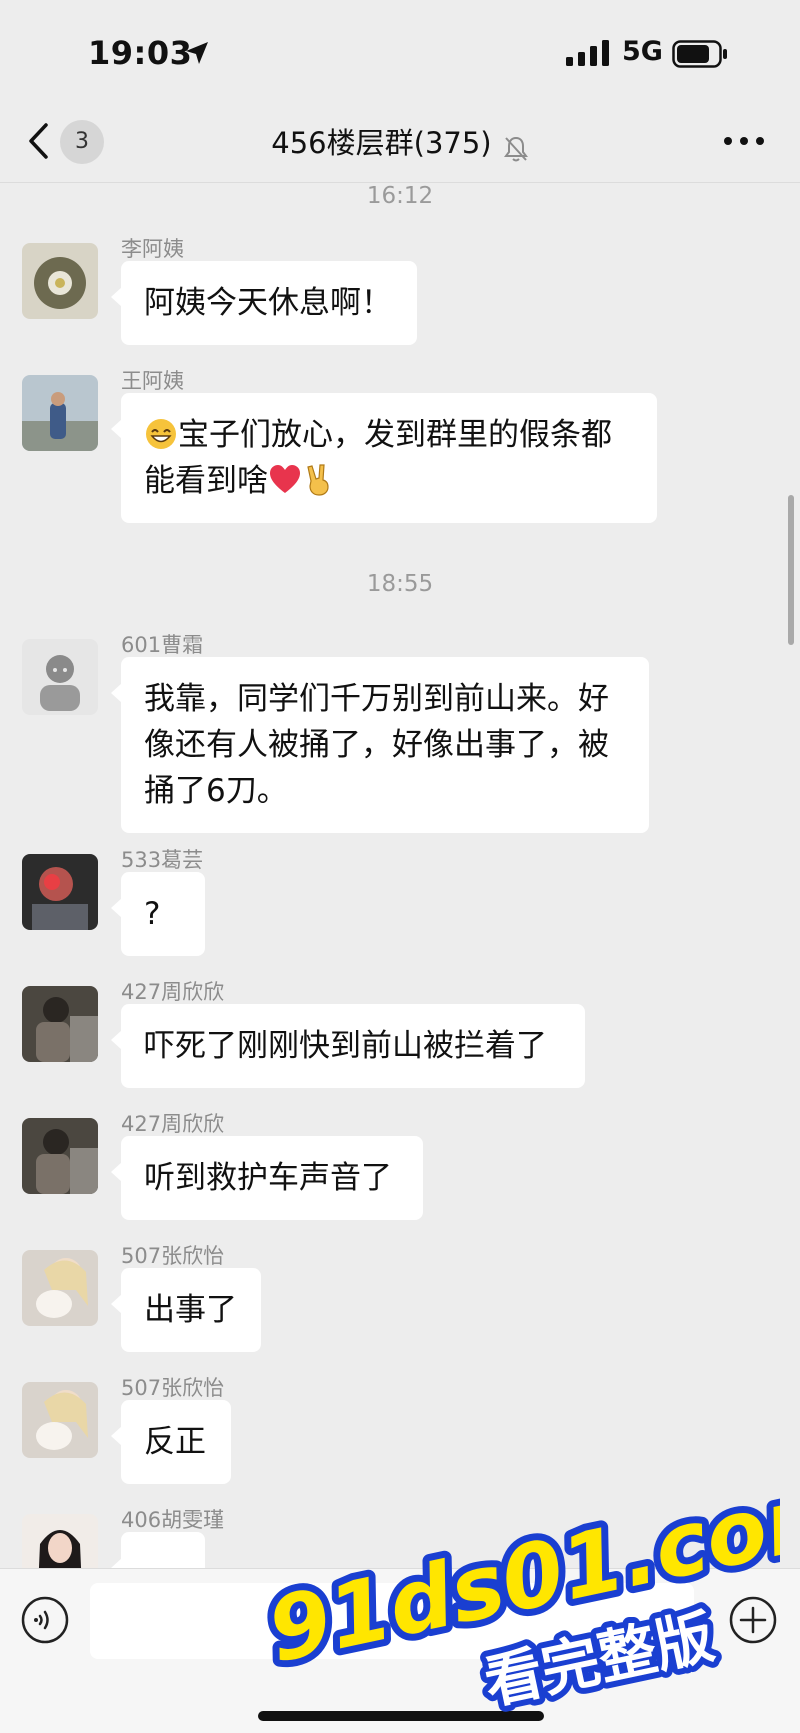 Image resolution: width=800 pixels, height=1733 pixels. Describe the element at coordinates (45, 1620) in the screenshot. I see `voice-input-icon` at that location.